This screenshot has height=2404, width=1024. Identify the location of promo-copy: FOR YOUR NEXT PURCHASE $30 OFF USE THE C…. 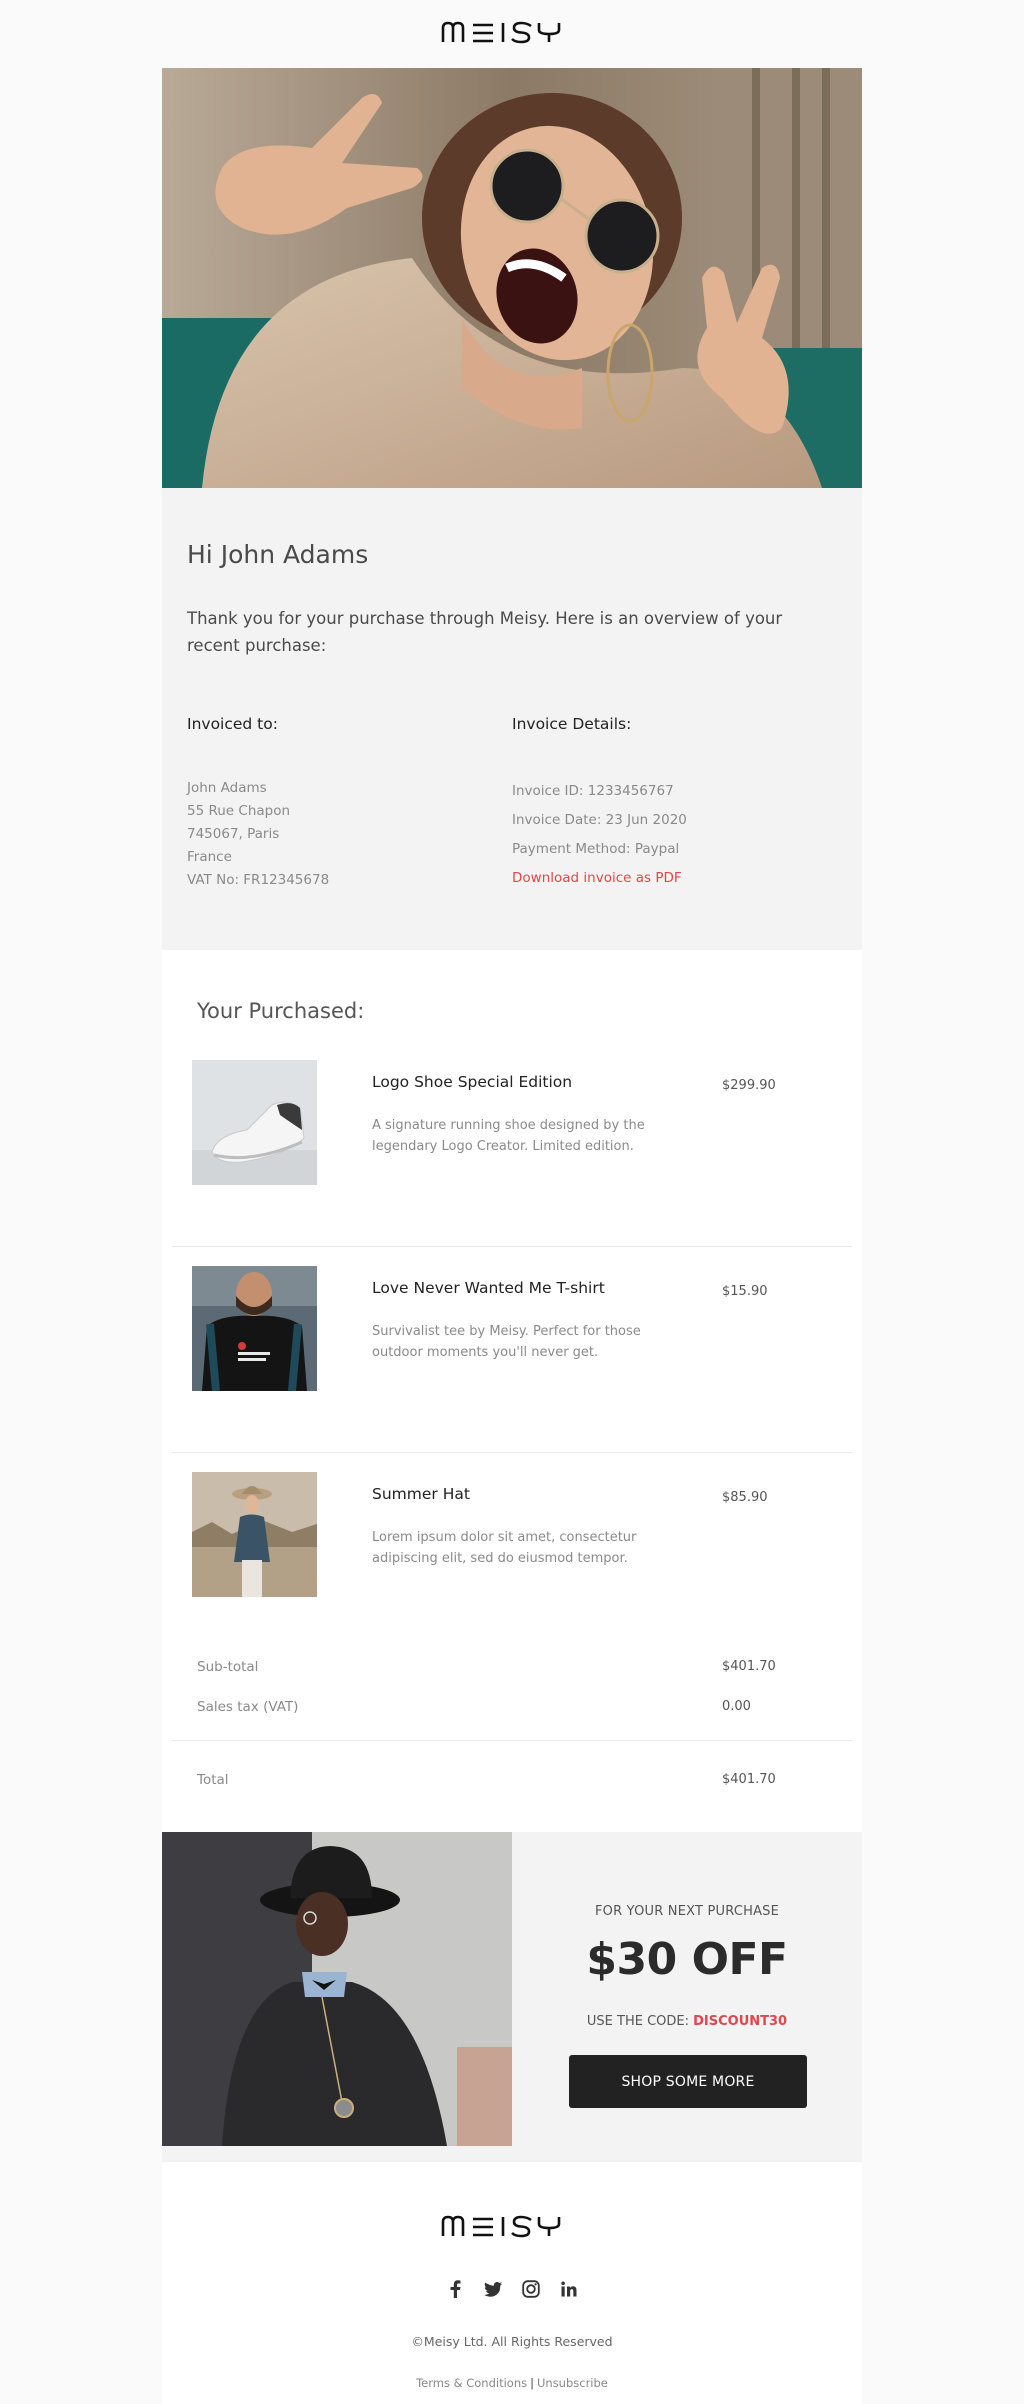
(687, 1989).